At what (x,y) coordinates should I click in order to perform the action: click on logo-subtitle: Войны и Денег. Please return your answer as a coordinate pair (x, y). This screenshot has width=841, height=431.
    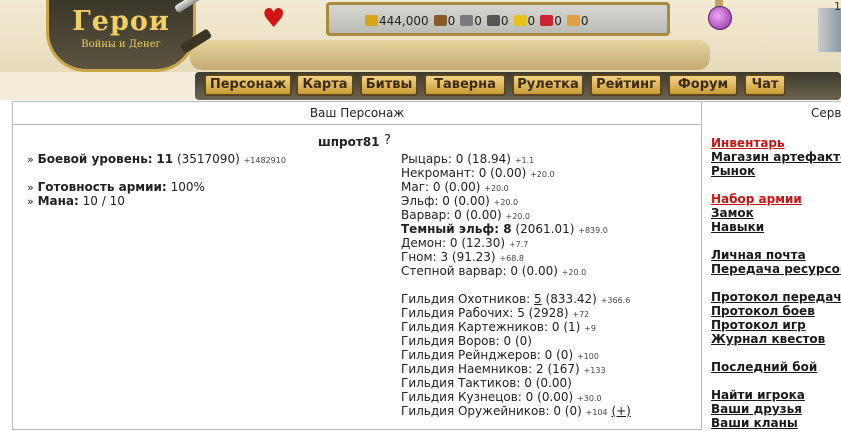
    Looking at the image, I should click on (121, 44).